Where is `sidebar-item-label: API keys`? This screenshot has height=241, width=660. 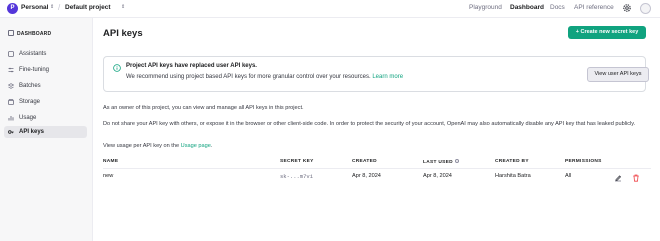 sidebar-item-label: API keys is located at coordinates (32, 132).